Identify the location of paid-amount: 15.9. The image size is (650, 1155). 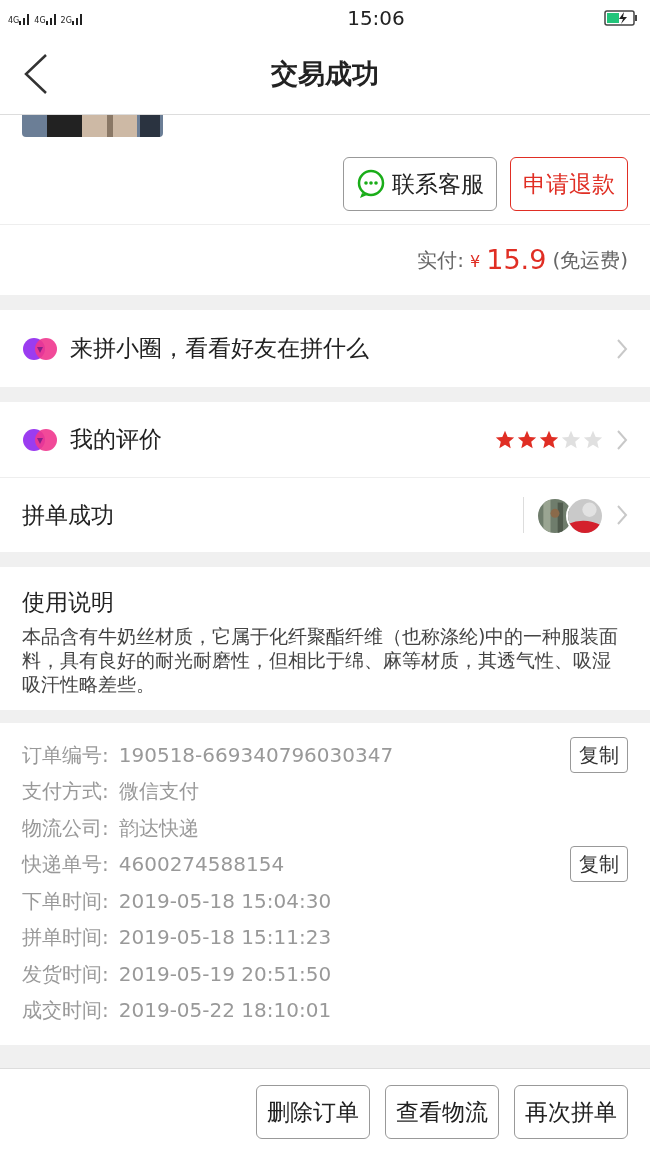
(516, 259).